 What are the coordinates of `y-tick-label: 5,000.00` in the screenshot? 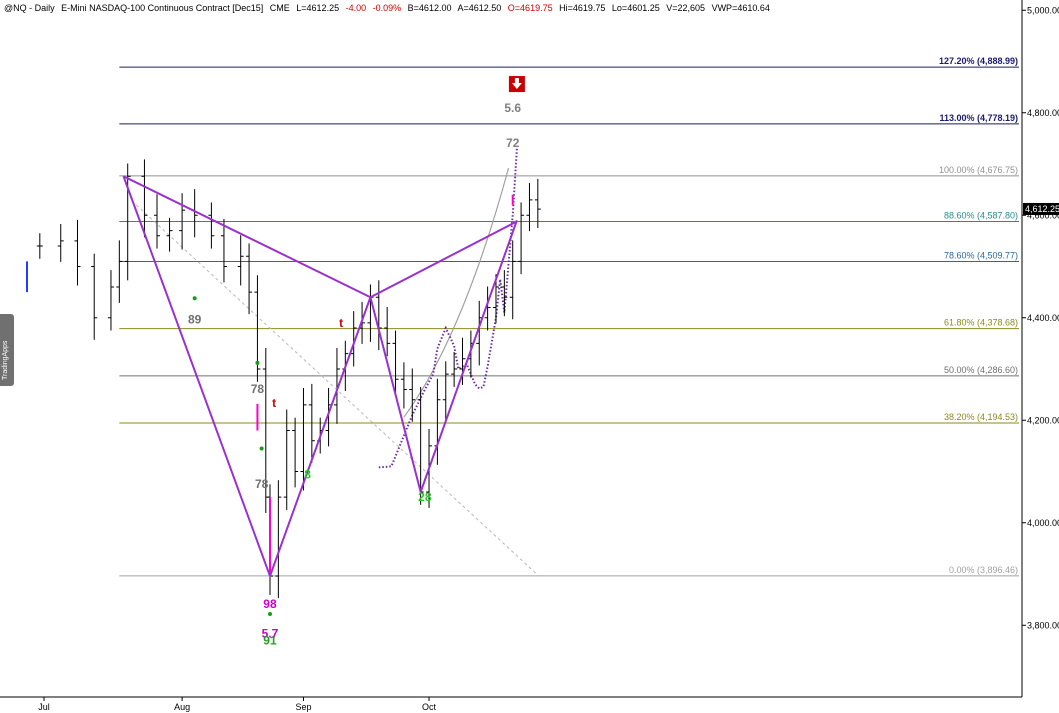 It's located at (1043, 10).